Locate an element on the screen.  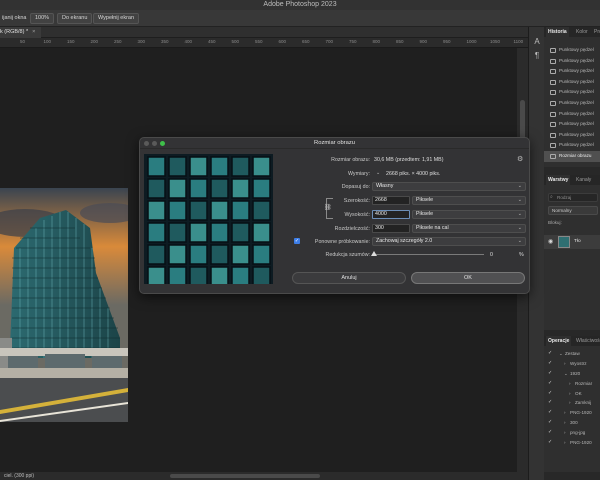
action-item: ✓ › OK is located at coordinates (572, 394).